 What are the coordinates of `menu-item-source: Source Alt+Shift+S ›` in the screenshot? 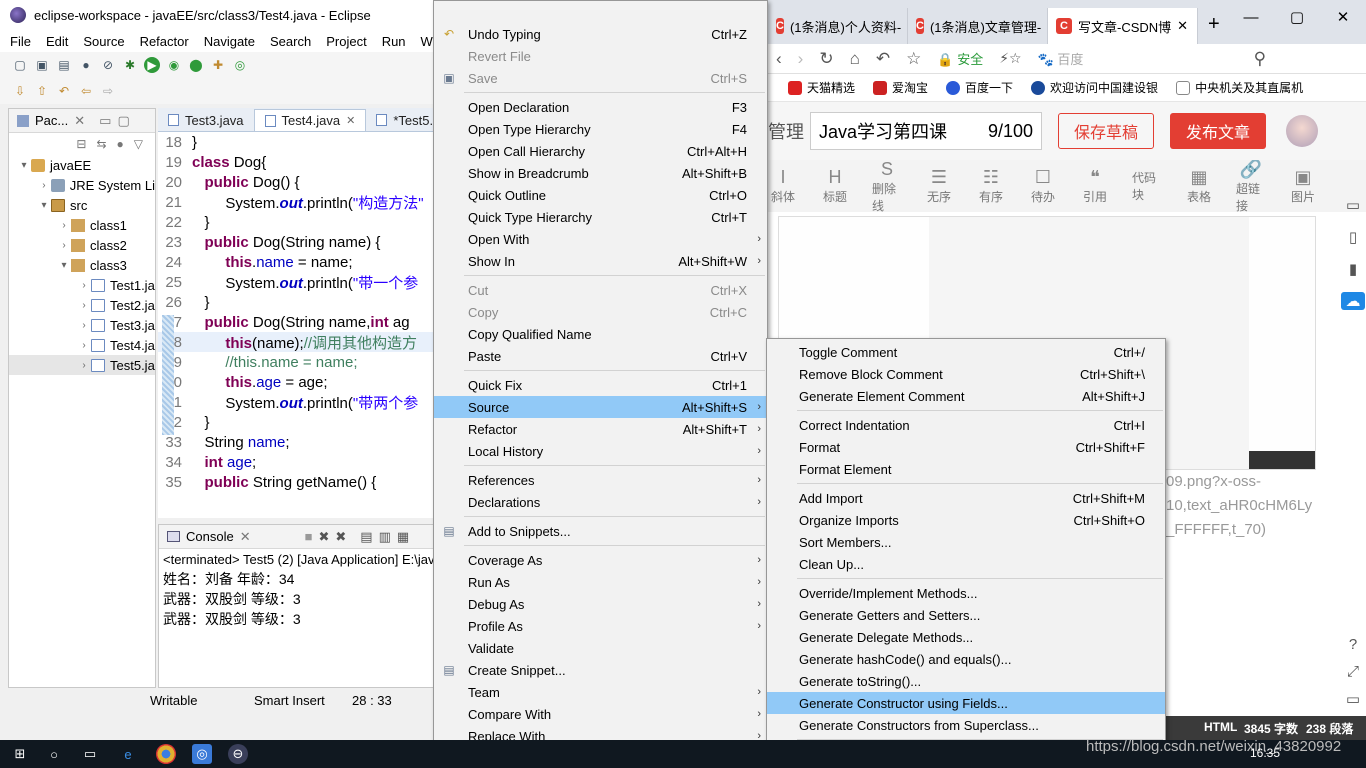 It's located at (600, 407).